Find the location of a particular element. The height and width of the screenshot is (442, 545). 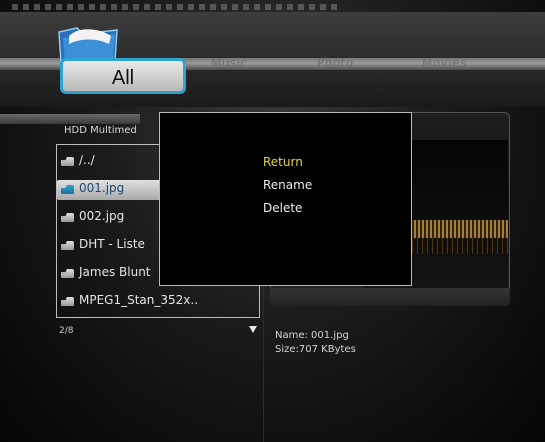

file-name-info: Name: 001.jpg is located at coordinates (312, 335).